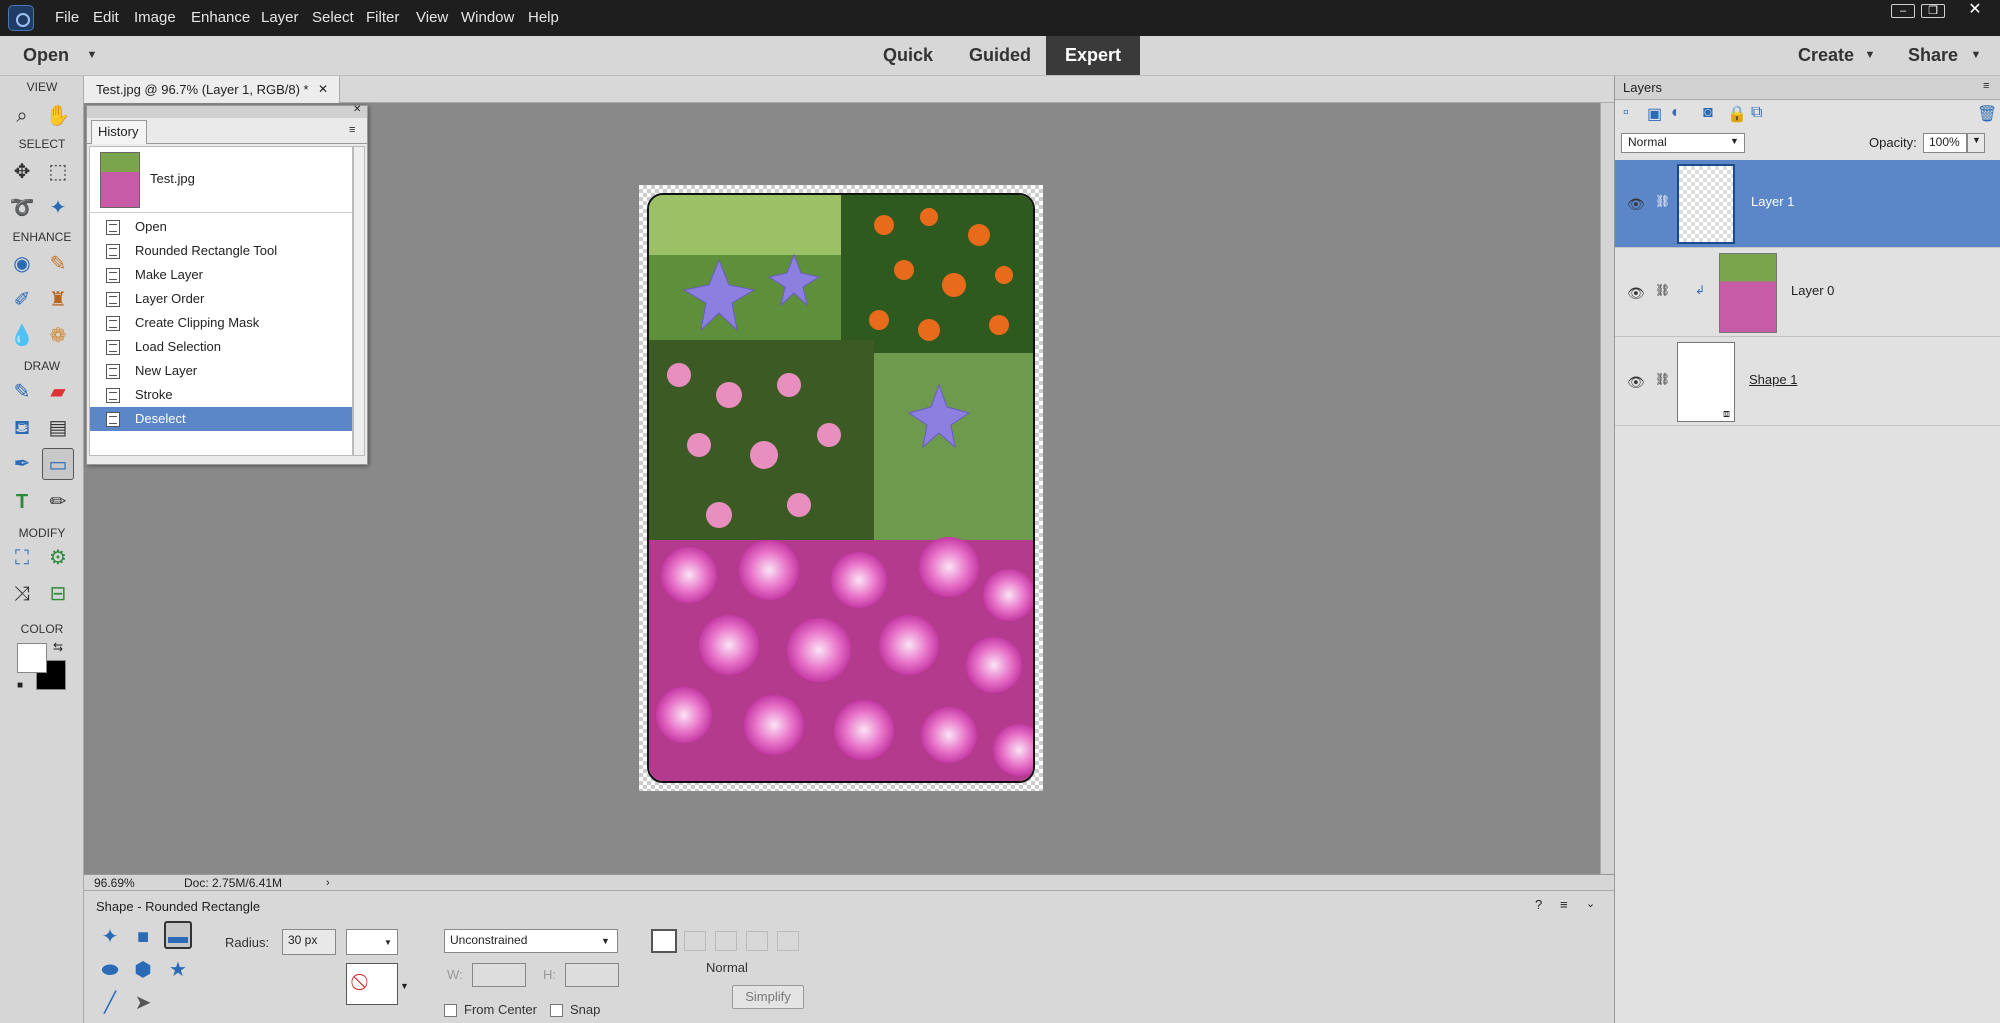  Describe the element at coordinates (221, 395) in the screenshot. I see `history-step: Stroke` at that location.